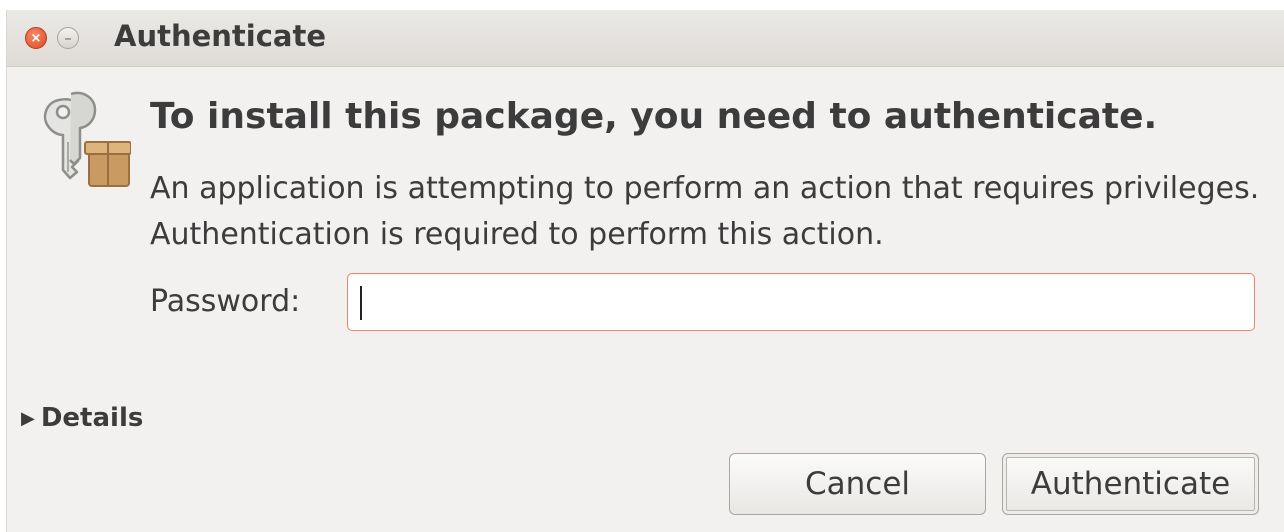  Describe the element at coordinates (225, 301) in the screenshot. I see `password-label: Password:` at that location.